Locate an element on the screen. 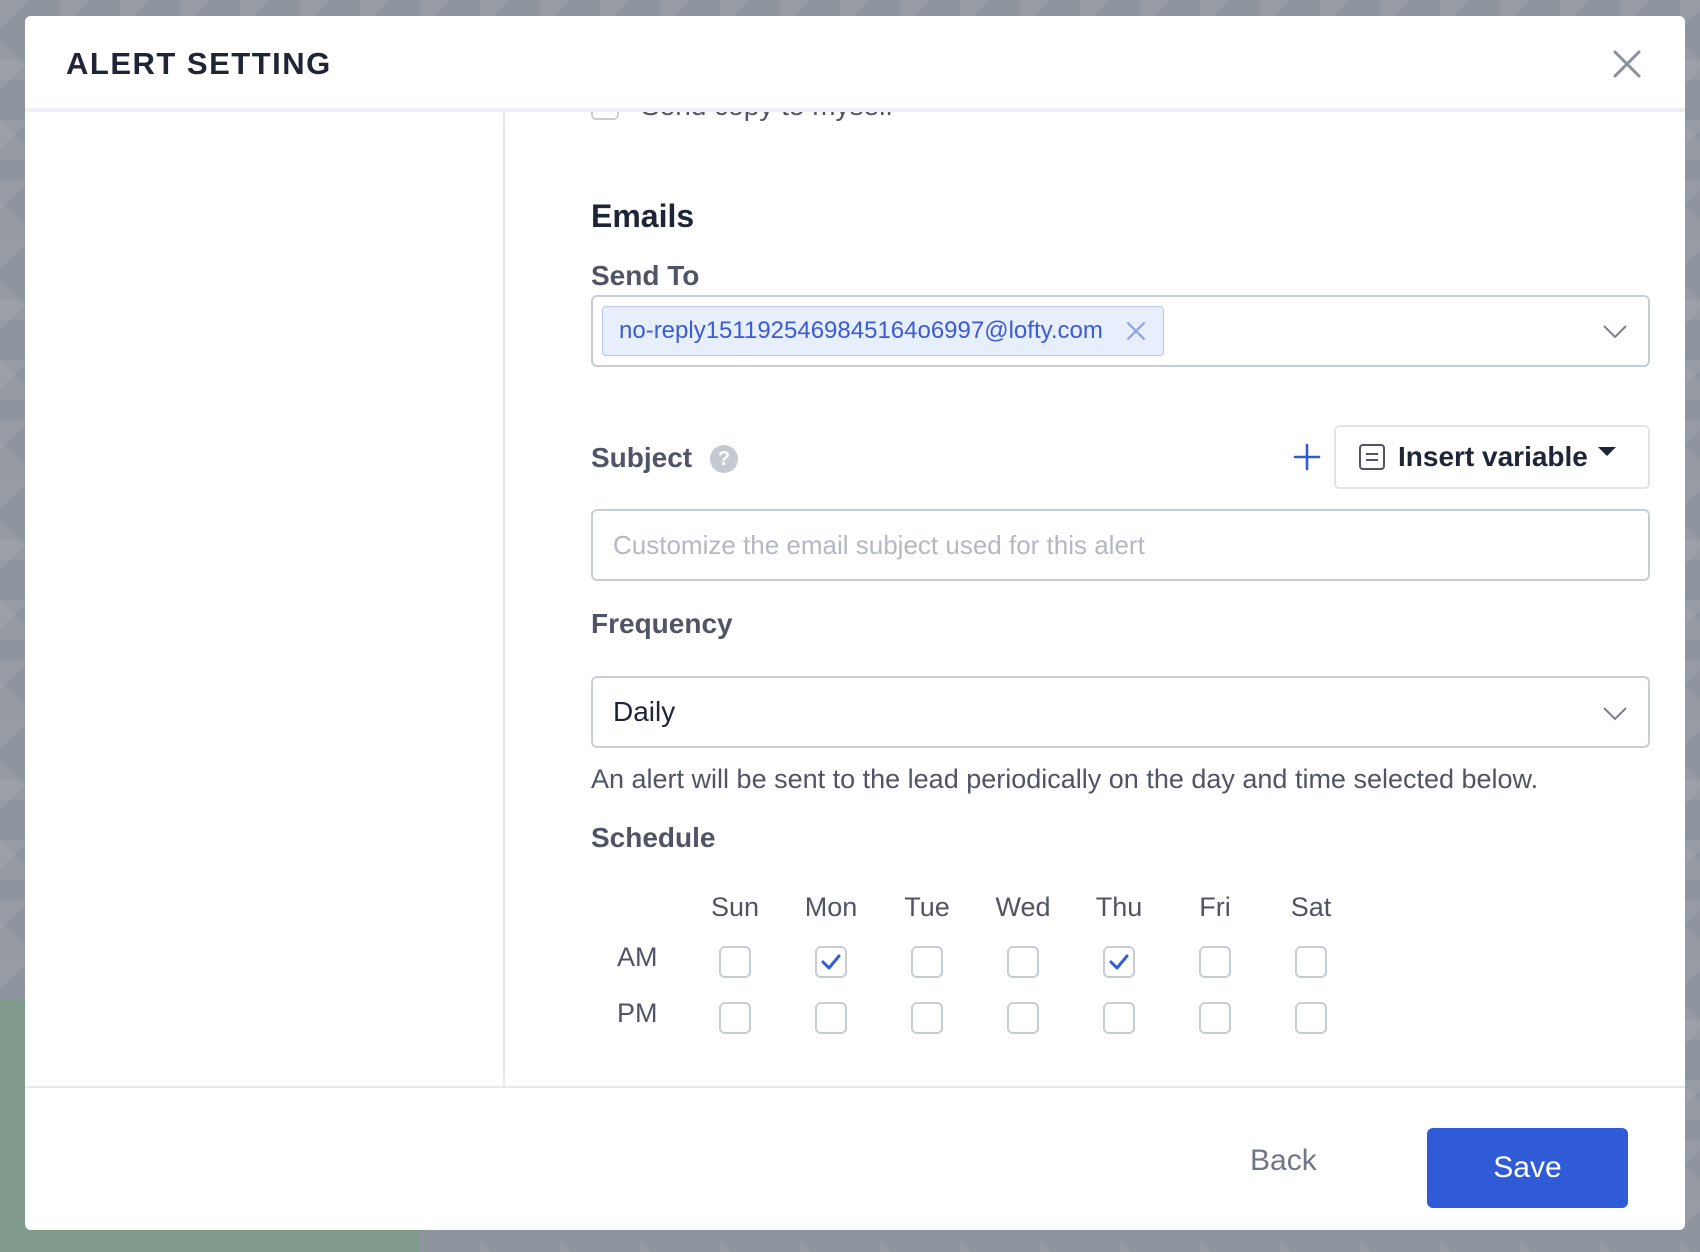 The image size is (1700, 1252). schedule-checkbox-pm-thu is located at coordinates (1119, 1018).